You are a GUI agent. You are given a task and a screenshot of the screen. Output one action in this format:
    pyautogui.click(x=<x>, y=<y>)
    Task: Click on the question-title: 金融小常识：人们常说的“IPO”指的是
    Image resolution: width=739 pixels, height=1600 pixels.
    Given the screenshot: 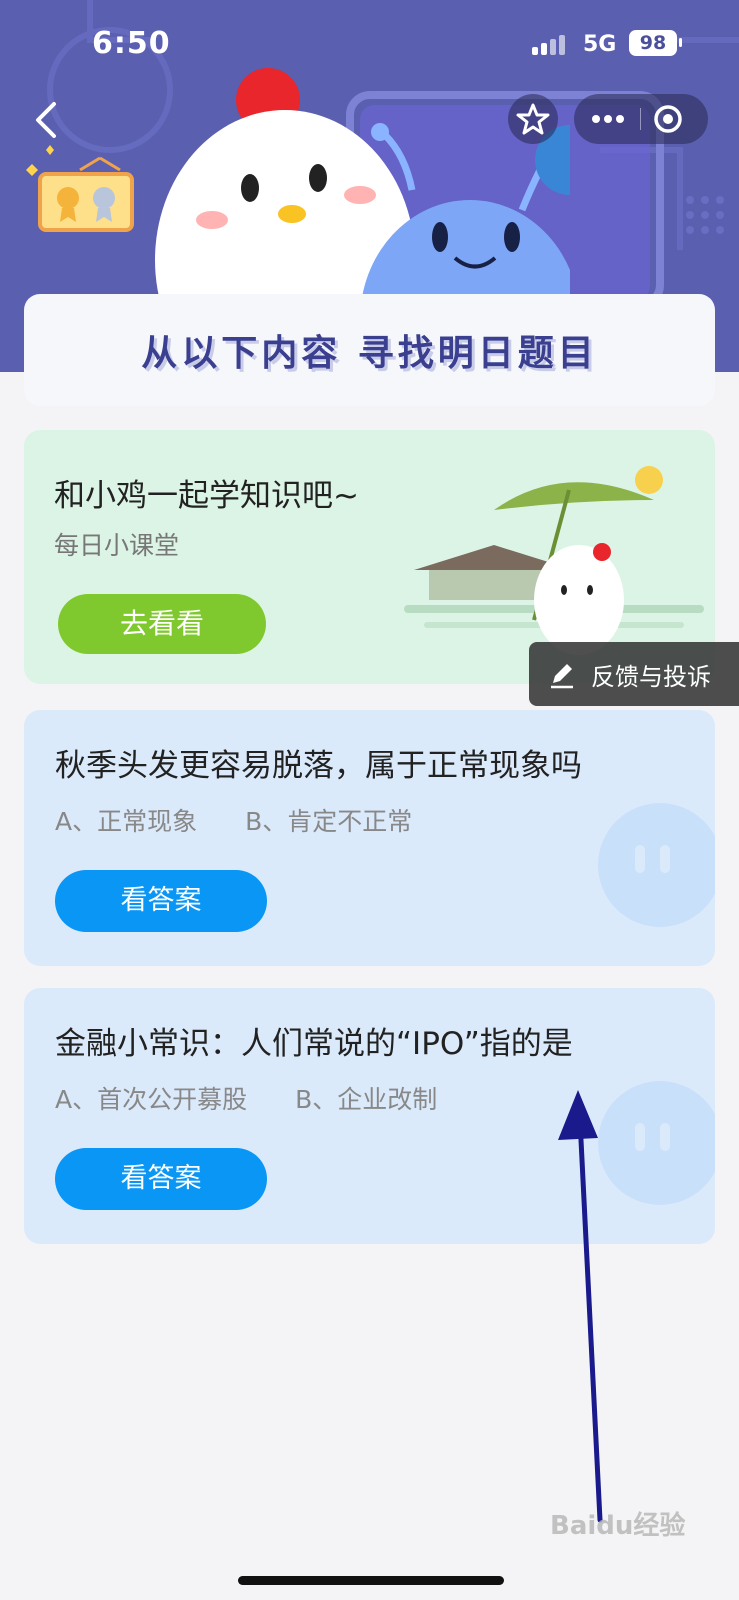 What is the action you would take?
    pyautogui.click(x=314, y=1044)
    